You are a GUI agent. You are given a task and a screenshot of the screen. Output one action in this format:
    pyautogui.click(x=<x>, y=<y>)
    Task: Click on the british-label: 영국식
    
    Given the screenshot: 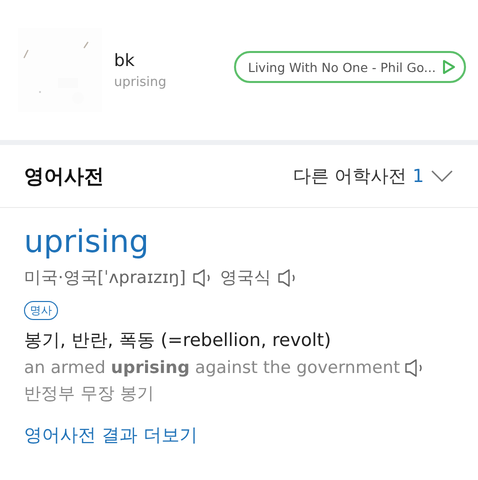 What is the action you would take?
    pyautogui.click(x=245, y=278)
    